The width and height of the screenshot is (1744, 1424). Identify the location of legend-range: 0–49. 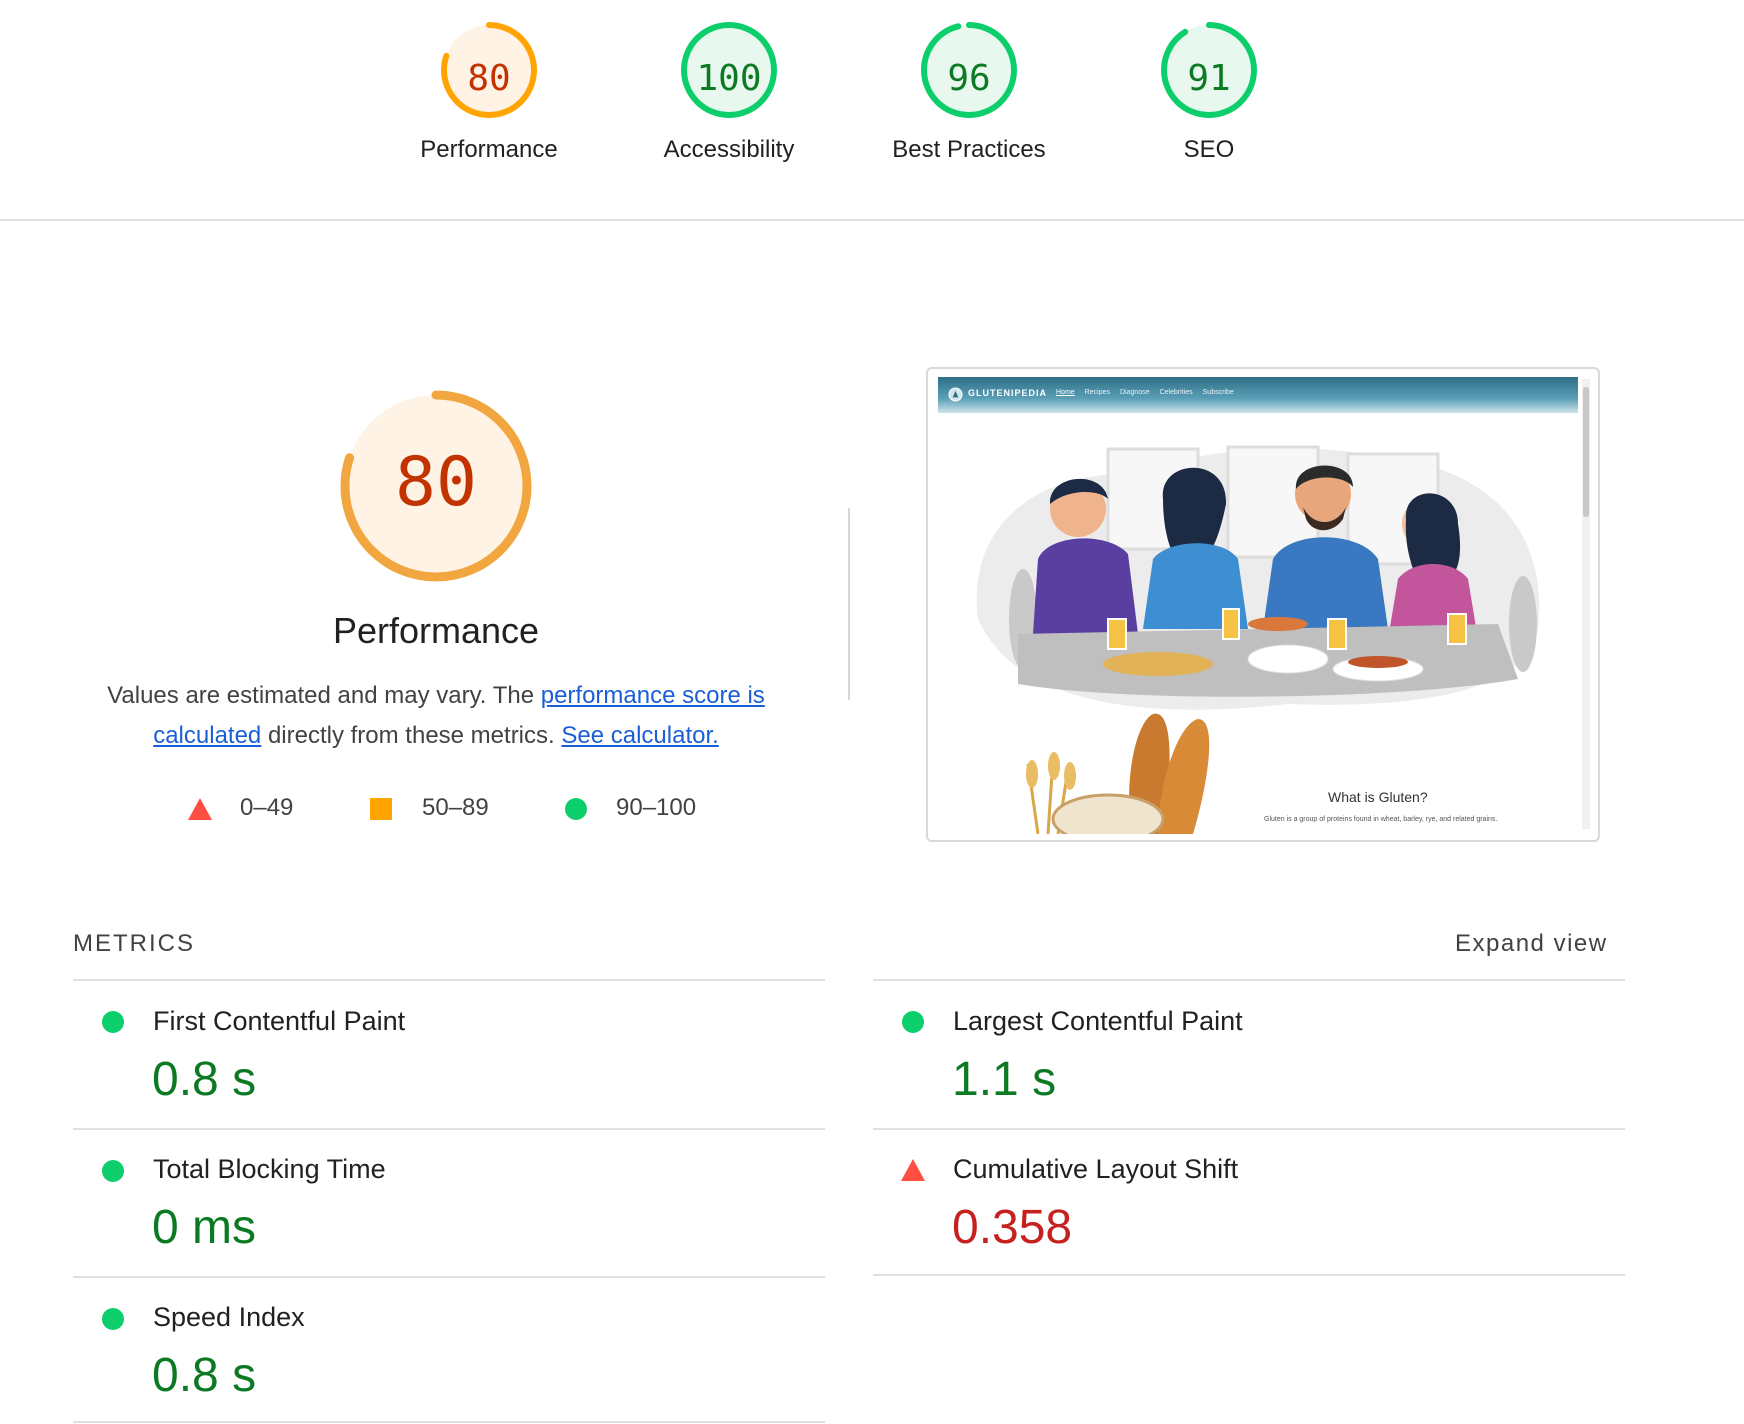
(267, 807).